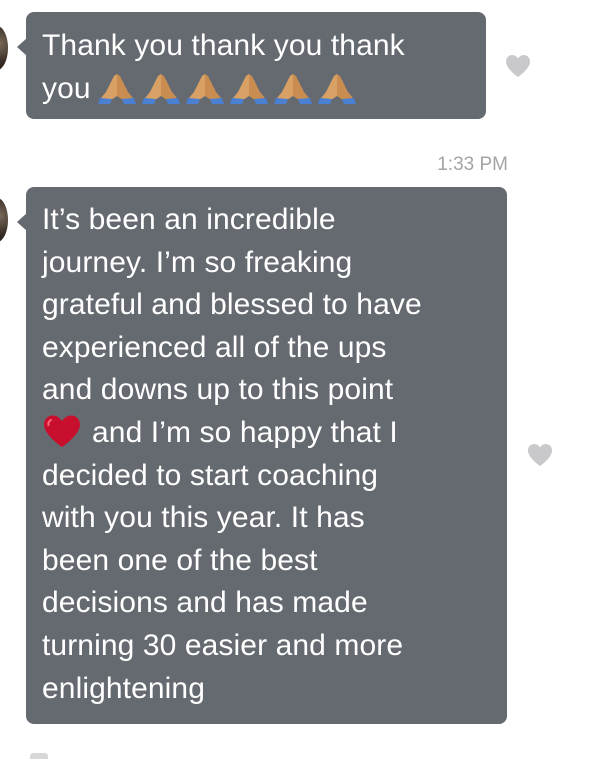 The image size is (600, 759). What do you see at coordinates (62, 431) in the screenshot?
I see `red-heart-emoji` at bounding box center [62, 431].